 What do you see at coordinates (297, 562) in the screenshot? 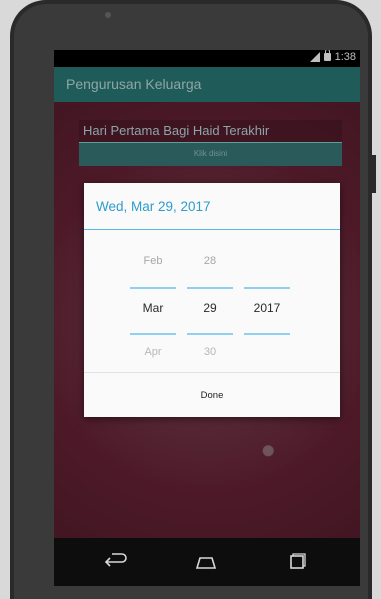
I see `recent-apps-icon` at bounding box center [297, 562].